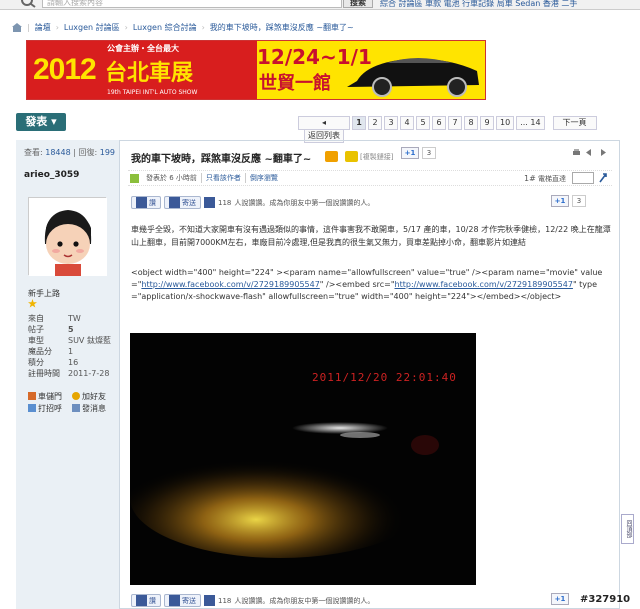 The height and width of the screenshot is (609, 640). What do you see at coordinates (324, 129) in the screenshot?
I see `back-to-list-button: ◂ 返回列表` at bounding box center [324, 129].